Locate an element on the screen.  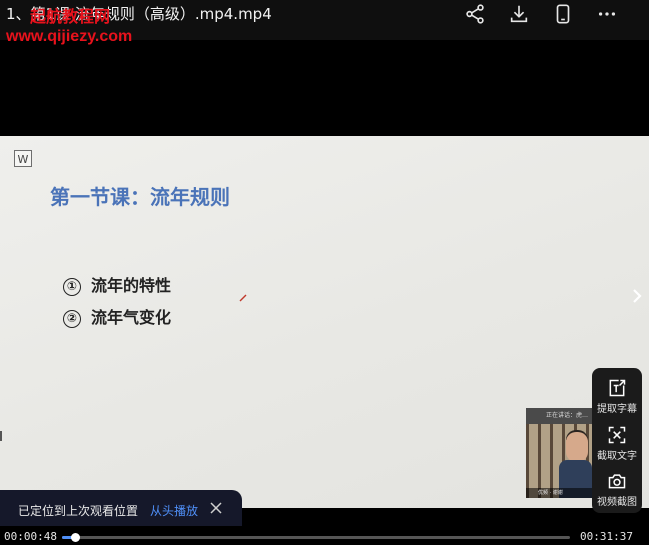
extract-subtitle-button: 提取字幕 is located at coordinates (617, 396).